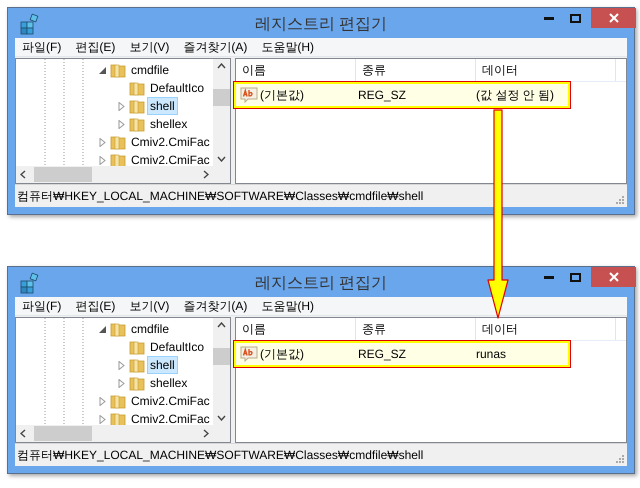  I want to click on value-data: (값 설정 안 됨), so click(515, 95).